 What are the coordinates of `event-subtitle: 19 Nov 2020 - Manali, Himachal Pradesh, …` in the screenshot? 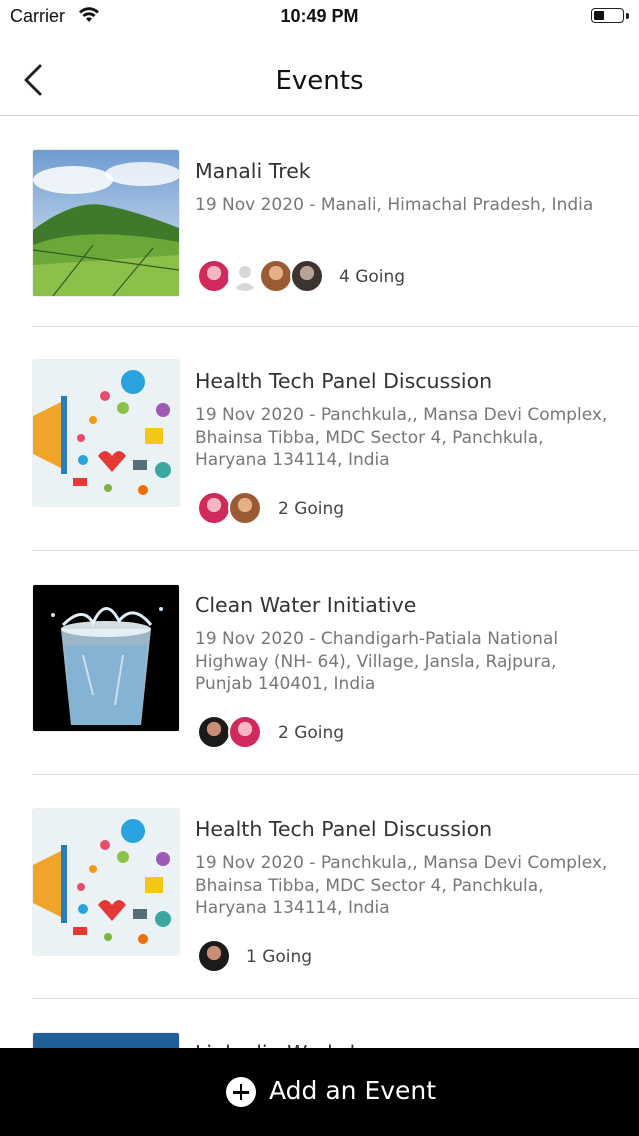 It's located at (394, 205).